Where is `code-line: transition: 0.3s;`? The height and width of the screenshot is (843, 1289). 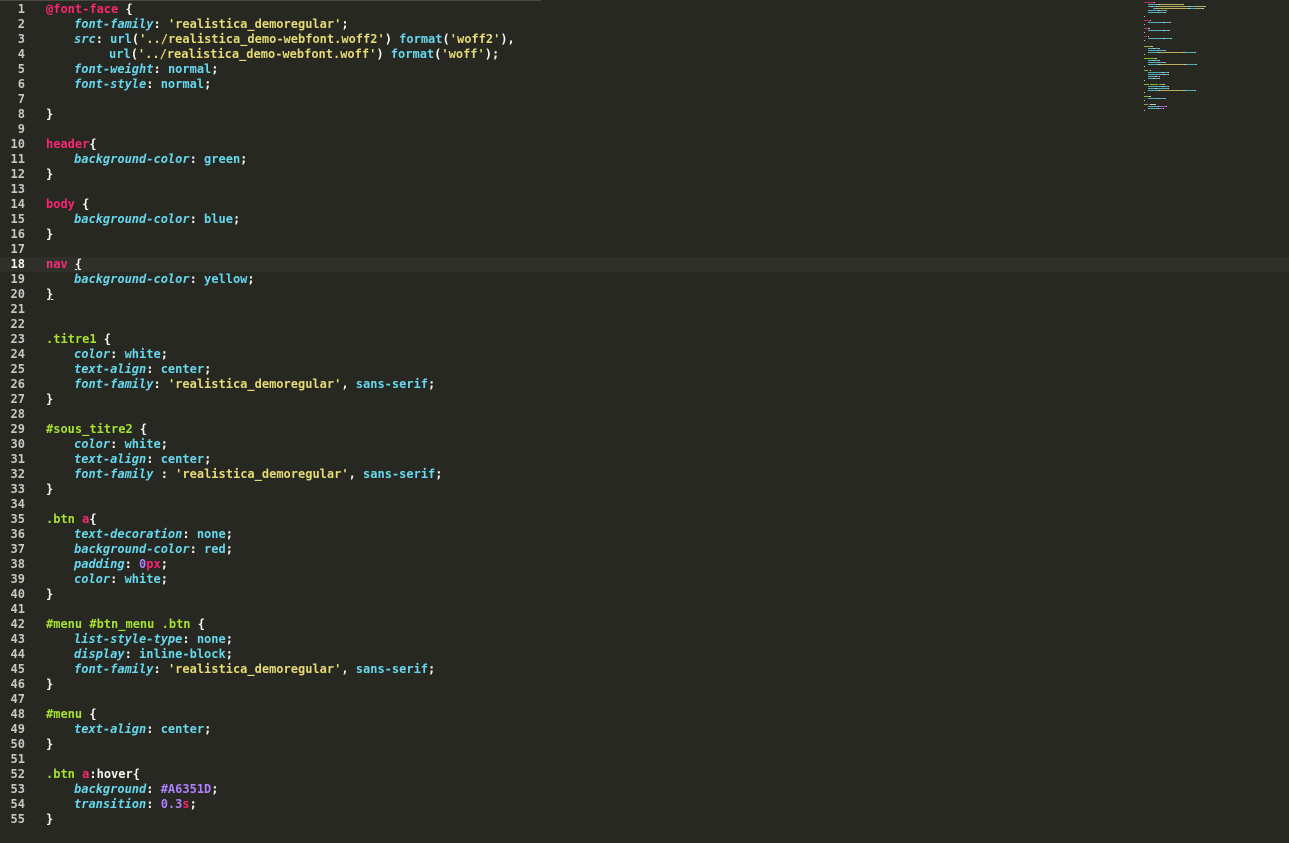
code-line: transition: 0.3s; is located at coordinates (592, 804).